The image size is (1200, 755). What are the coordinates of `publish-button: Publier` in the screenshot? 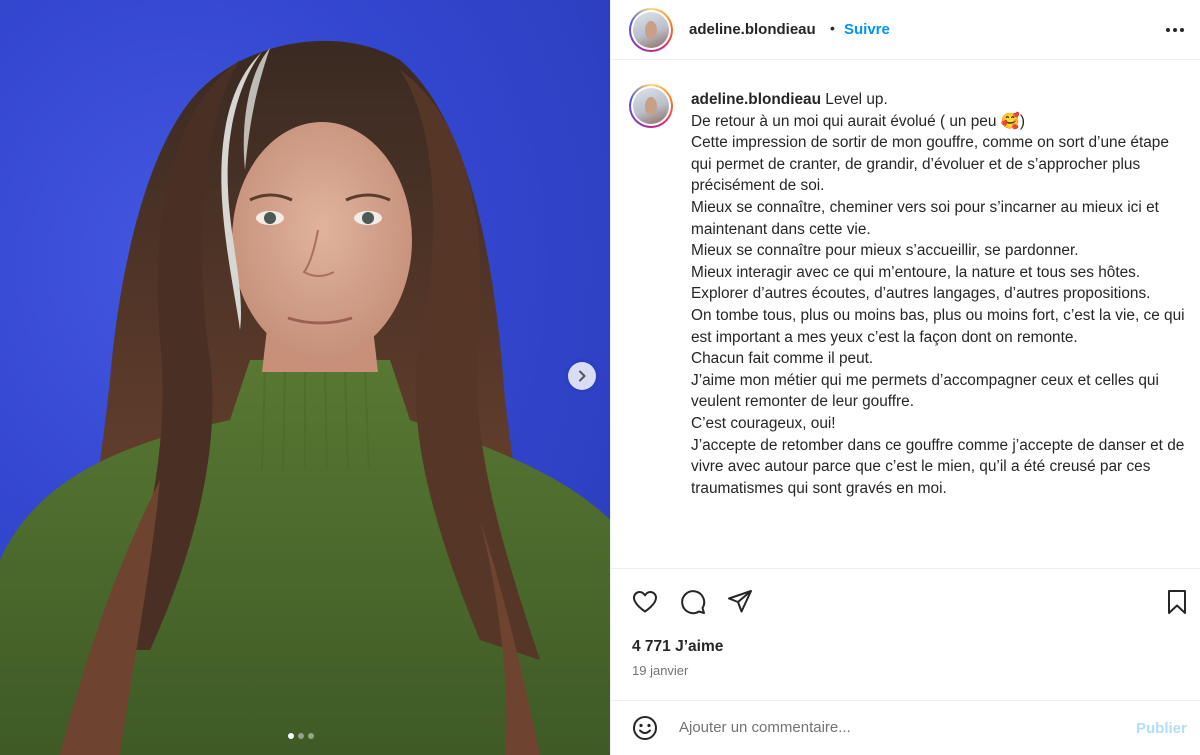 It's located at (1161, 728).